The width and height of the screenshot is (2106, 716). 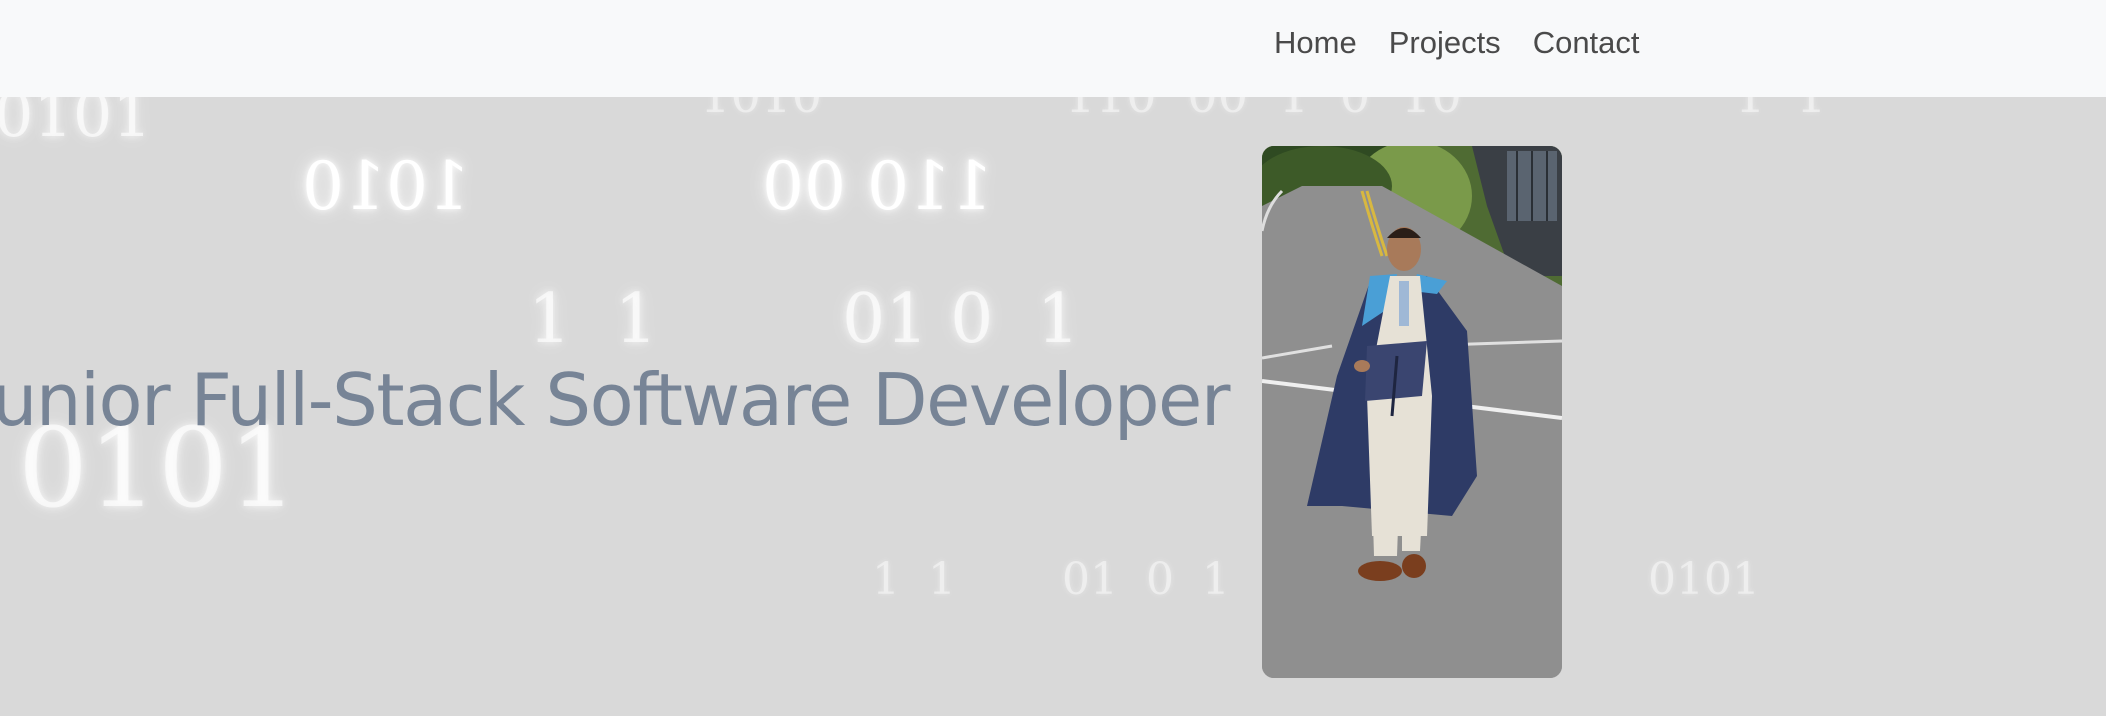 I want to click on profile-photo-illustration, so click(x=1412, y=412).